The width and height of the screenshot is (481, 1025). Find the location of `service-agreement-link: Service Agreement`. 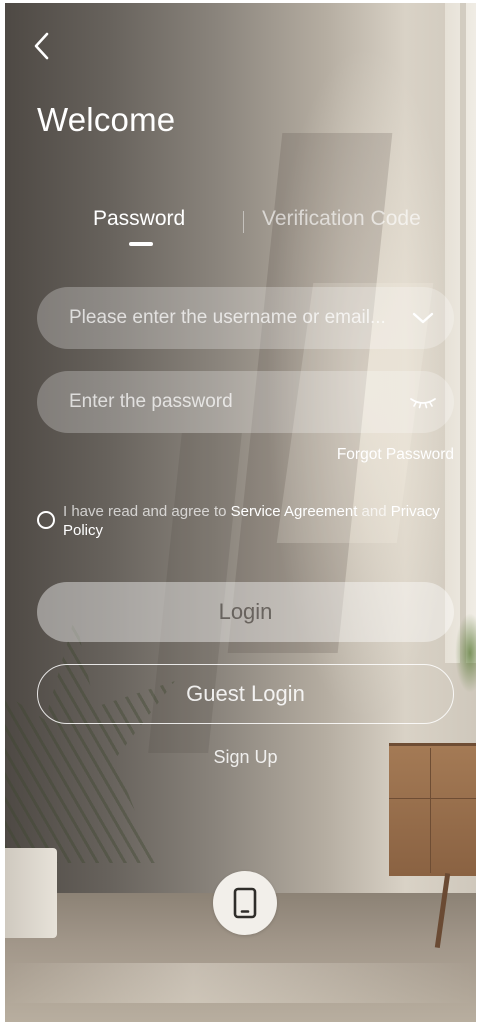

service-agreement-link: Service Agreement is located at coordinates (294, 511).